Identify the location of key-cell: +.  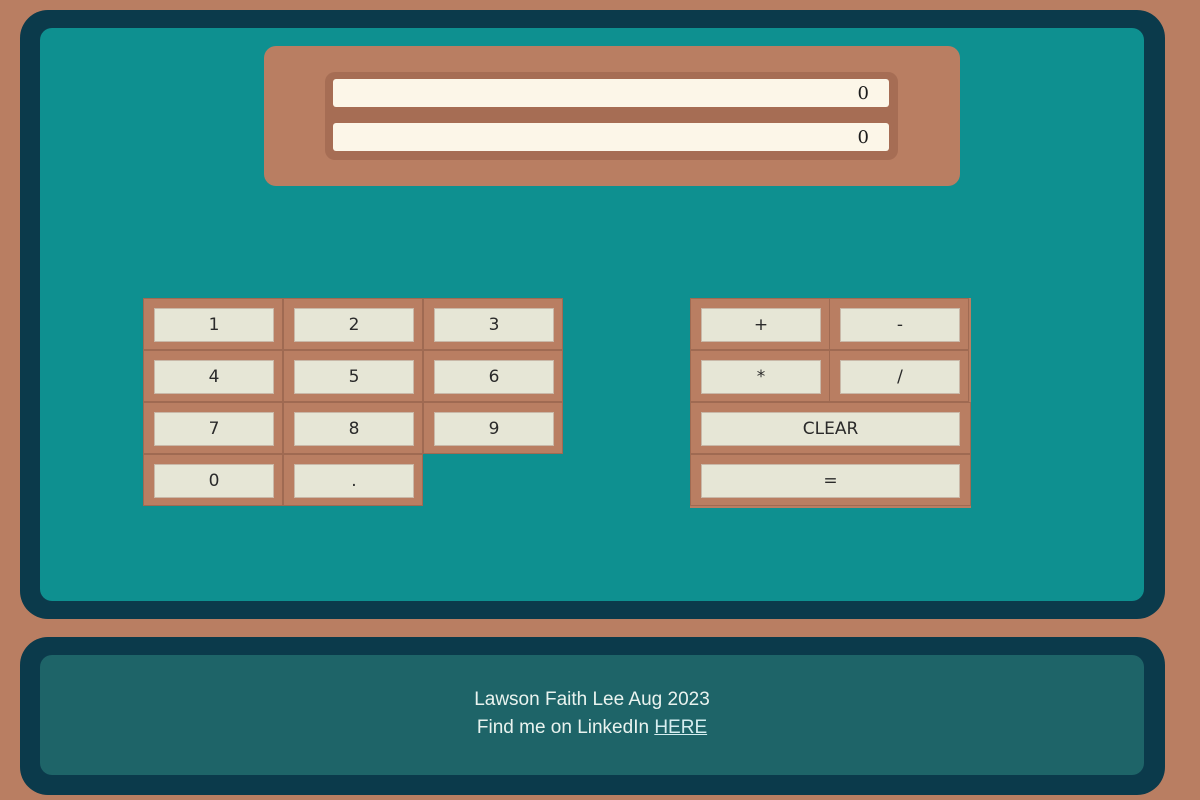
(760, 324).